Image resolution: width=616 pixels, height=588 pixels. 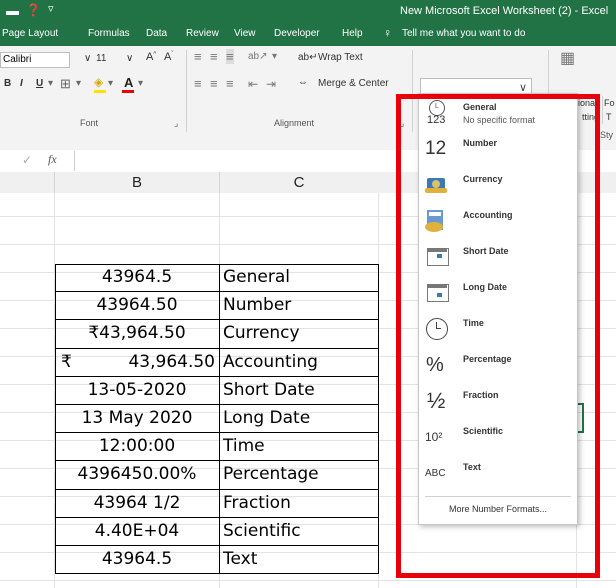 I want to click on underline-button: U, so click(x=39, y=83).